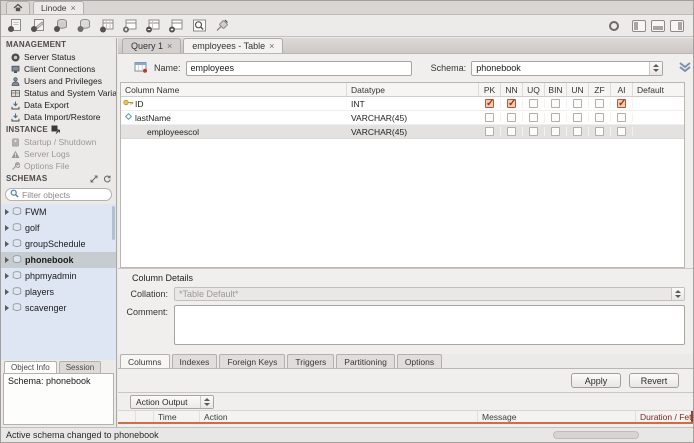 The width and height of the screenshot is (694, 443). Describe the element at coordinates (58, 81) in the screenshot. I see `sidebar-item-users-privileges: Users and Privileges` at that location.